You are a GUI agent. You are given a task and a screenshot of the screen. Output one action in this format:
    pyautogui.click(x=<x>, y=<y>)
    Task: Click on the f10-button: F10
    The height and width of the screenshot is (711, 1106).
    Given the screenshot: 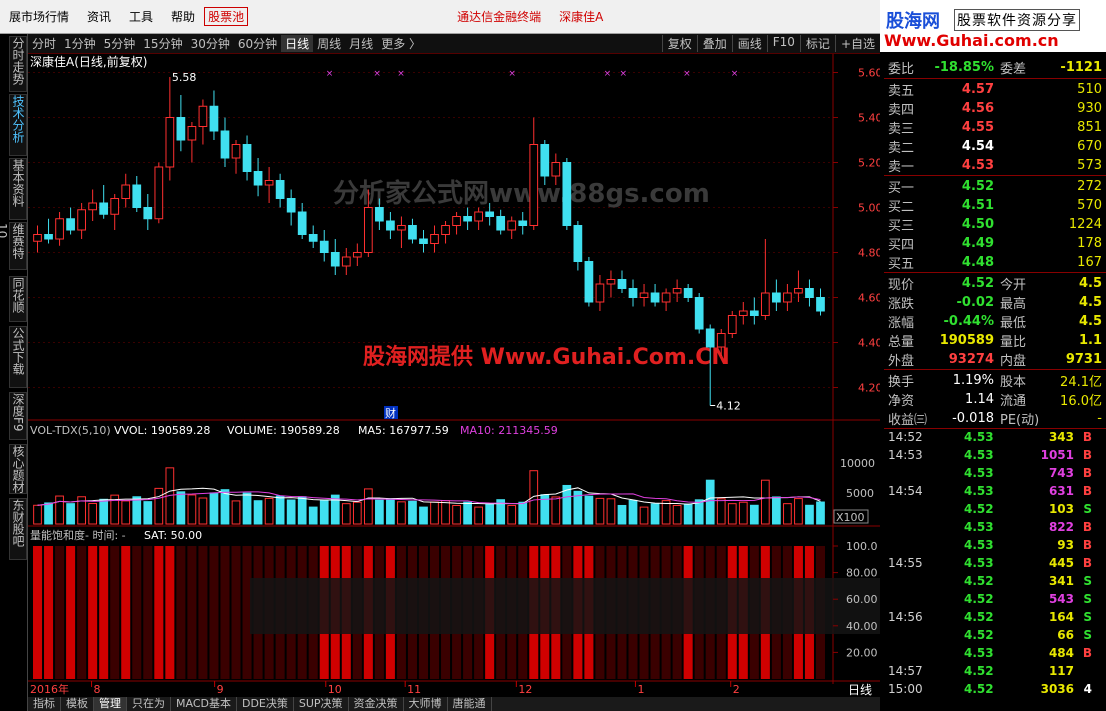 What is the action you would take?
    pyautogui.click(x=783, y=43)
    